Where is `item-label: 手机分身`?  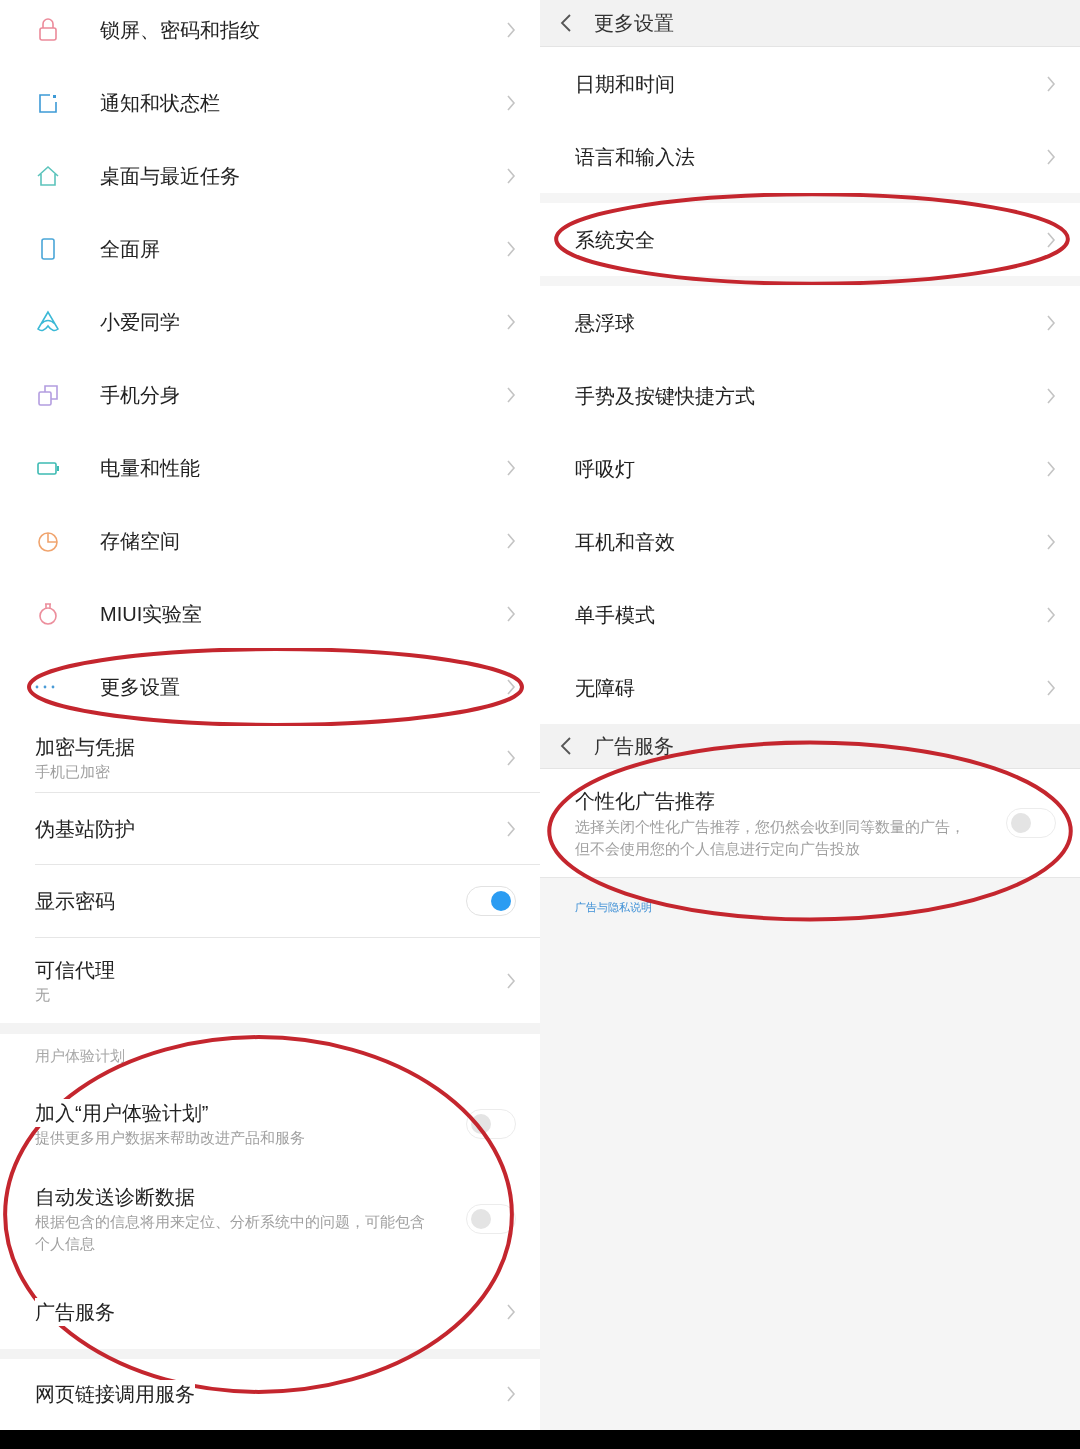
item-label: 手机分身 is located at coordinates (140, 395).